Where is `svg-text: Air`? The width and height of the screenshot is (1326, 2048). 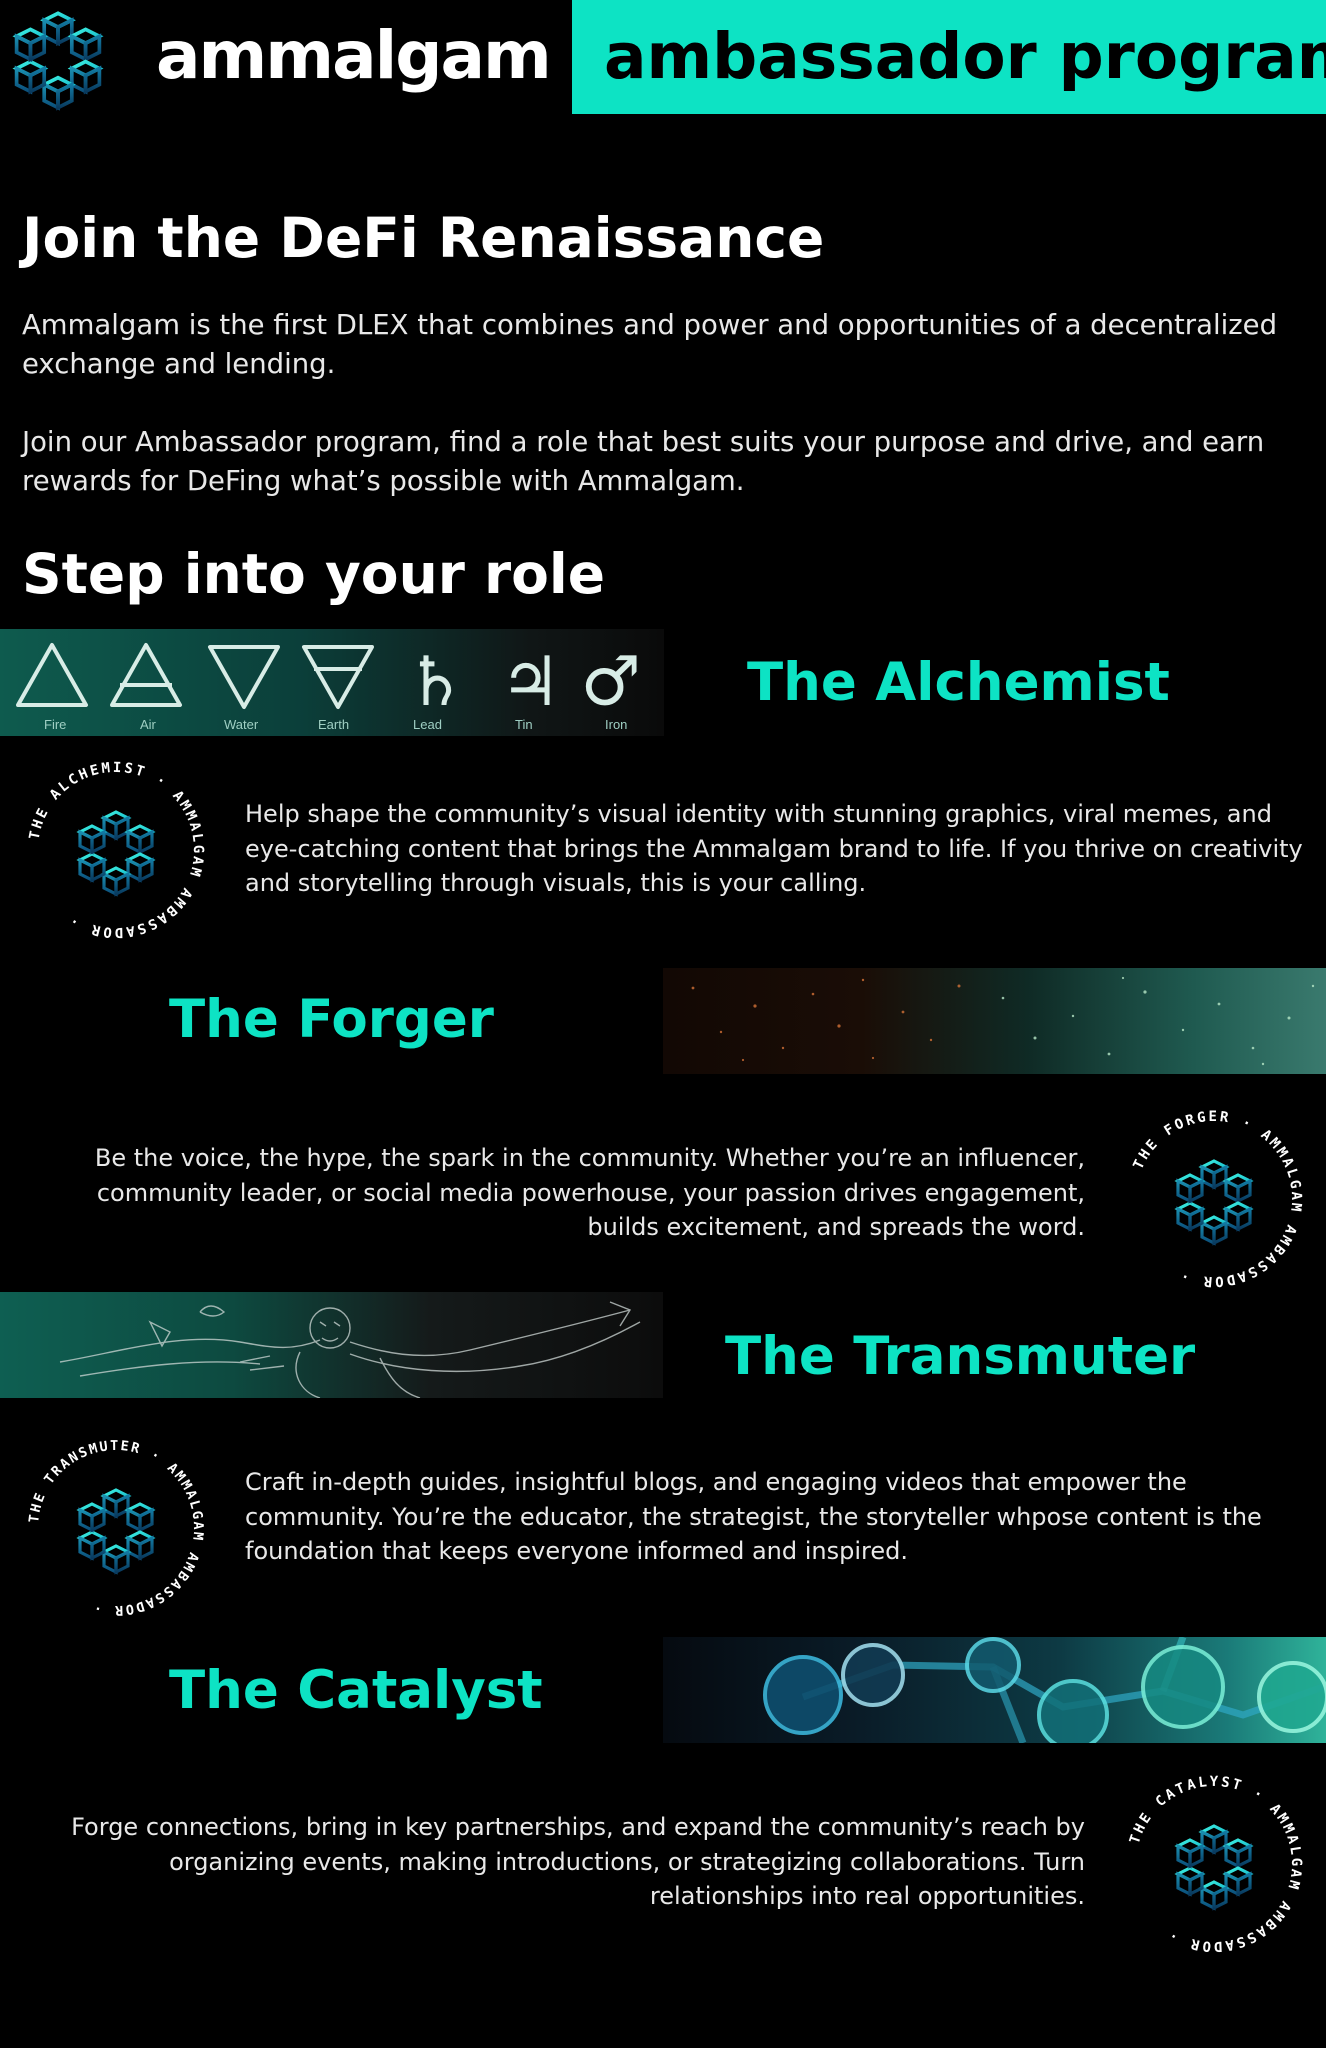 svg-text: Air is located at coordinates (148, 724).